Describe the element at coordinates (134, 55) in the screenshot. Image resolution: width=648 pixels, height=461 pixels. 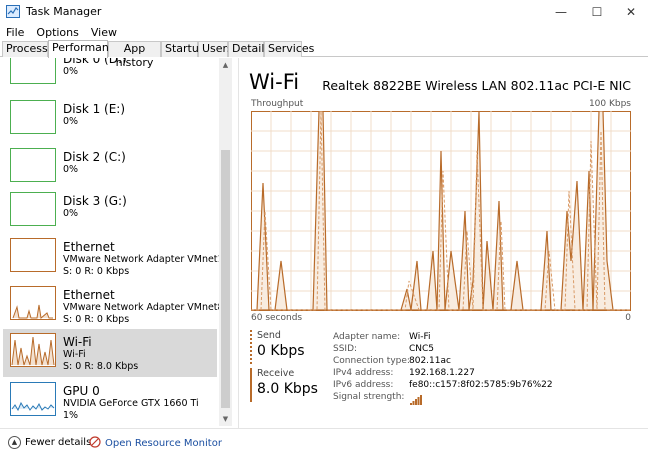
I see `tab-app-history: App history` at that location.